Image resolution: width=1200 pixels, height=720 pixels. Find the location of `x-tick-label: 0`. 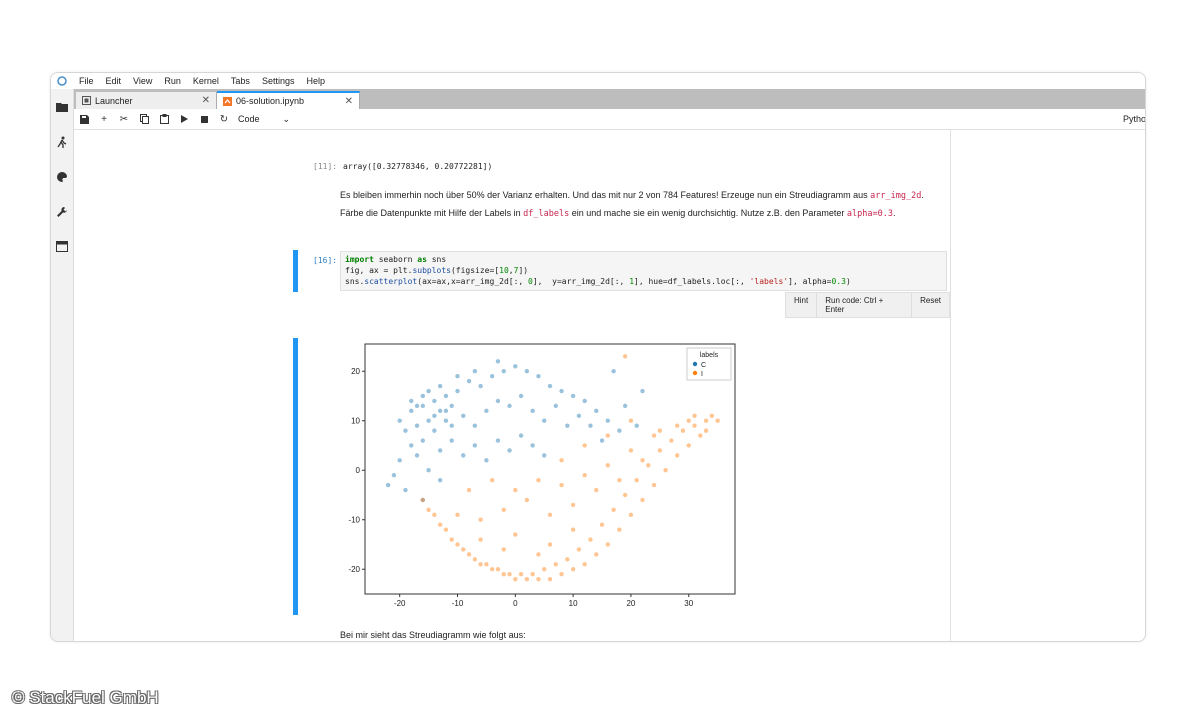

x-tick-label: 0 is located at coordinates (515, 603).